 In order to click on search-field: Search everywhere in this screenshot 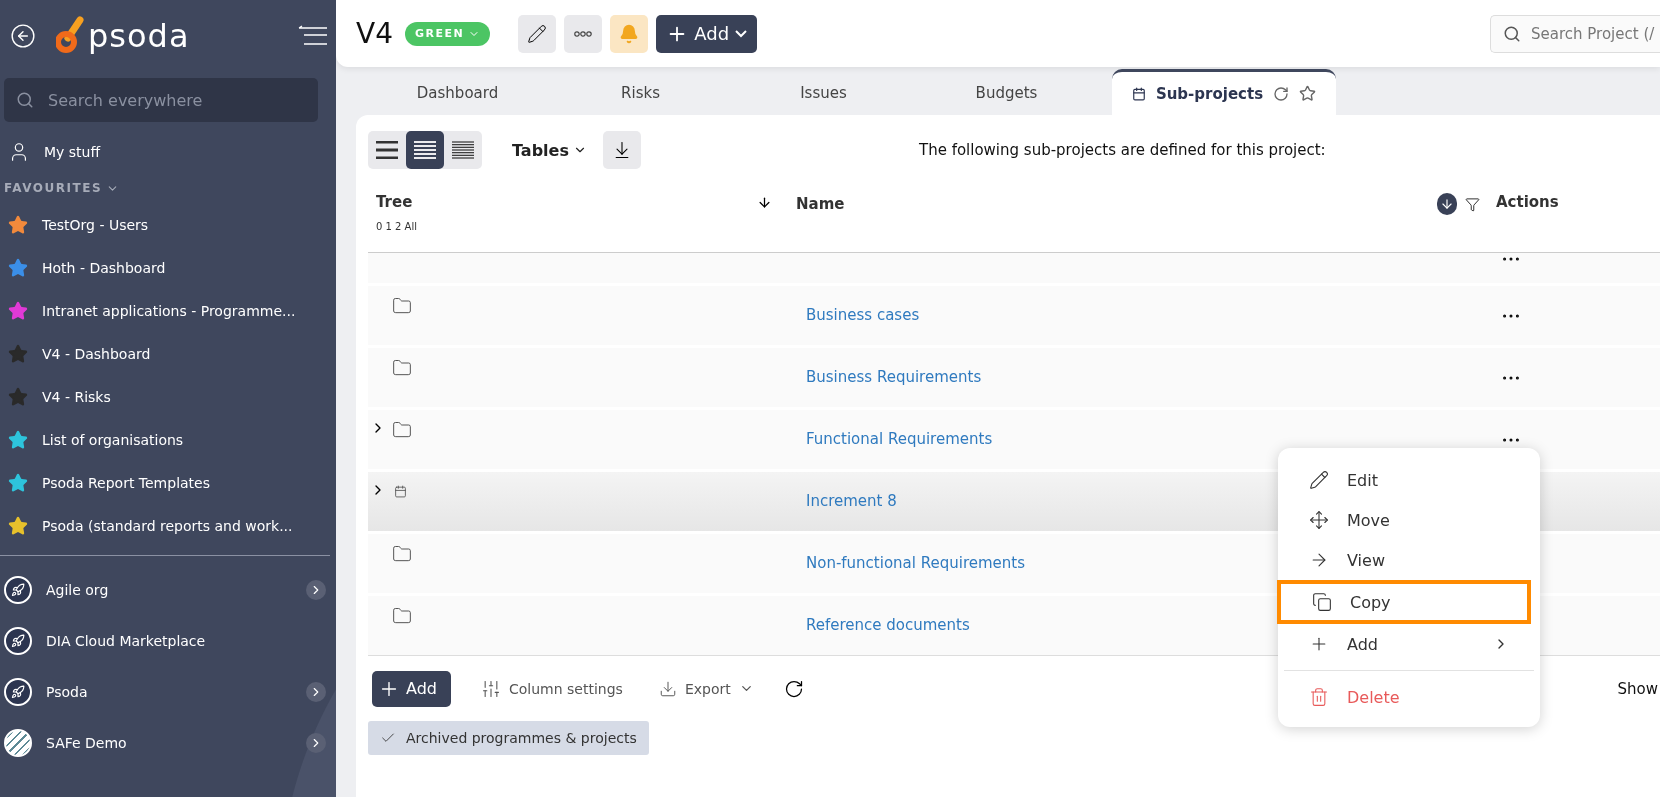, I will do `click(161, 100)`.